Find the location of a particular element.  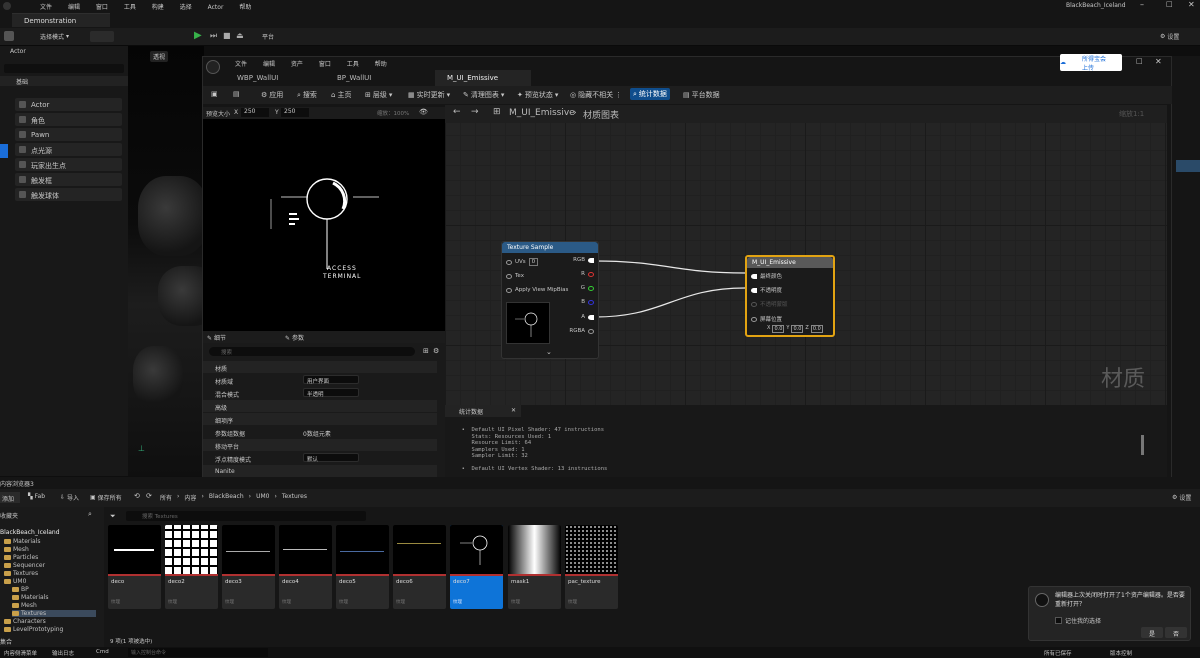

stop-icon: ■ is located at coordinates (227, 35).